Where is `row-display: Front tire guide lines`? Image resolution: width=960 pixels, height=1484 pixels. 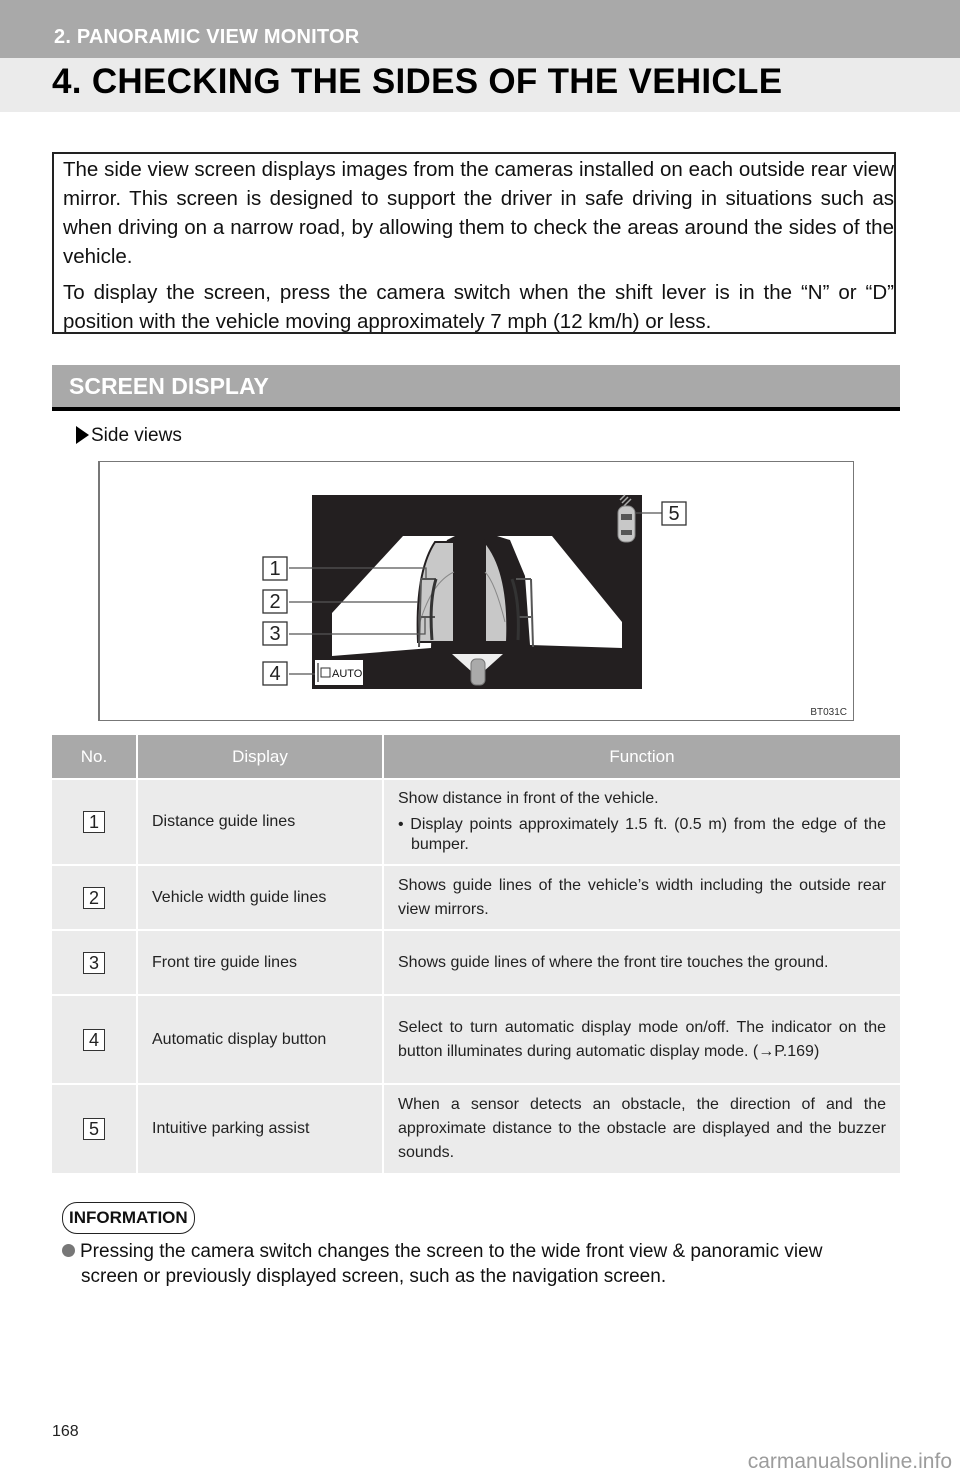
row-display: Front tire guide lines is located at coordinates (260, 962).